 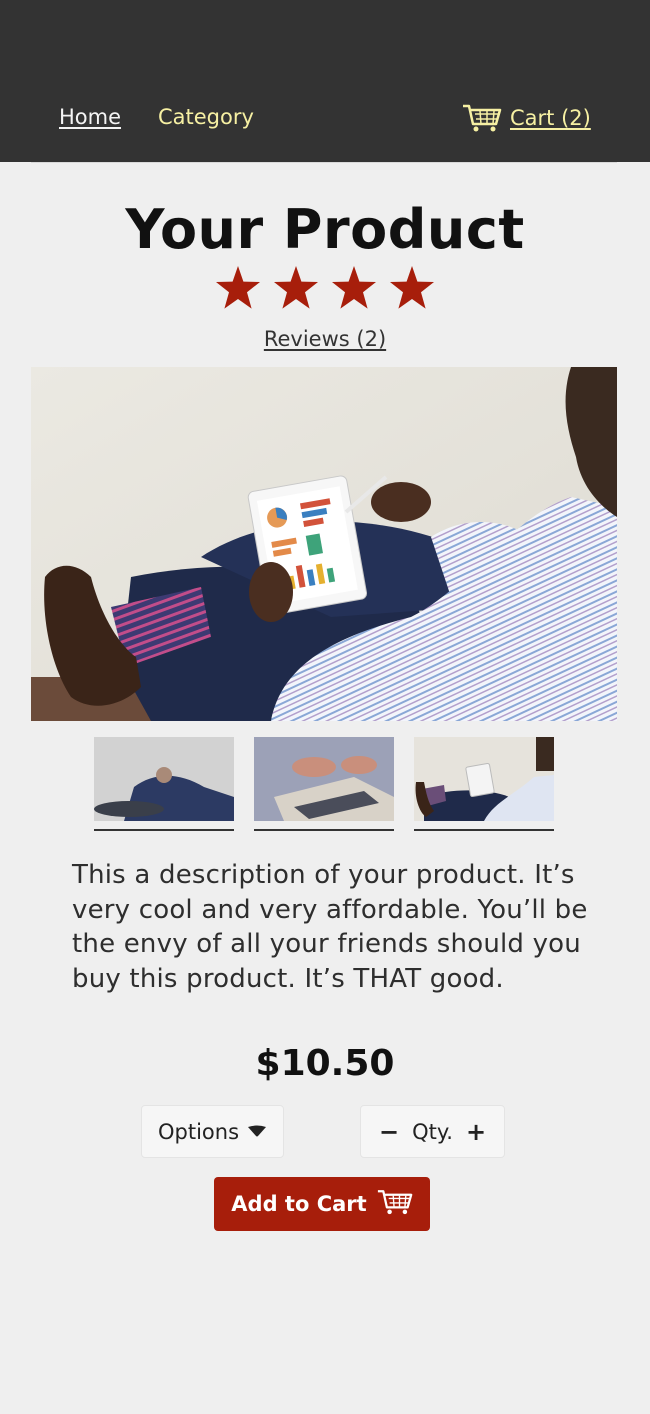 What do you see at coordinates (299, 1204) in the screenshot?
I see `add-to-cart-label: Add to Cart` at bounding box center [299, 1204].